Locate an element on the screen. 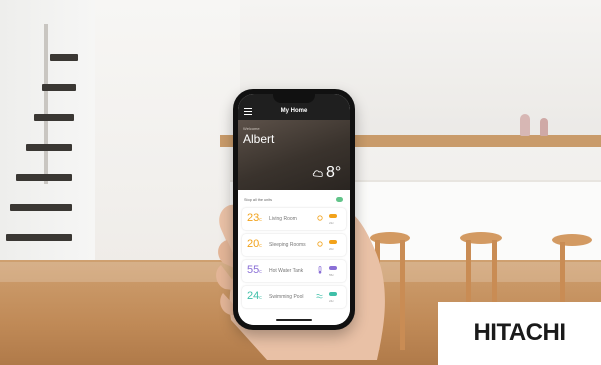  zone-temperature: 23c is located at coordinates (254, 218).